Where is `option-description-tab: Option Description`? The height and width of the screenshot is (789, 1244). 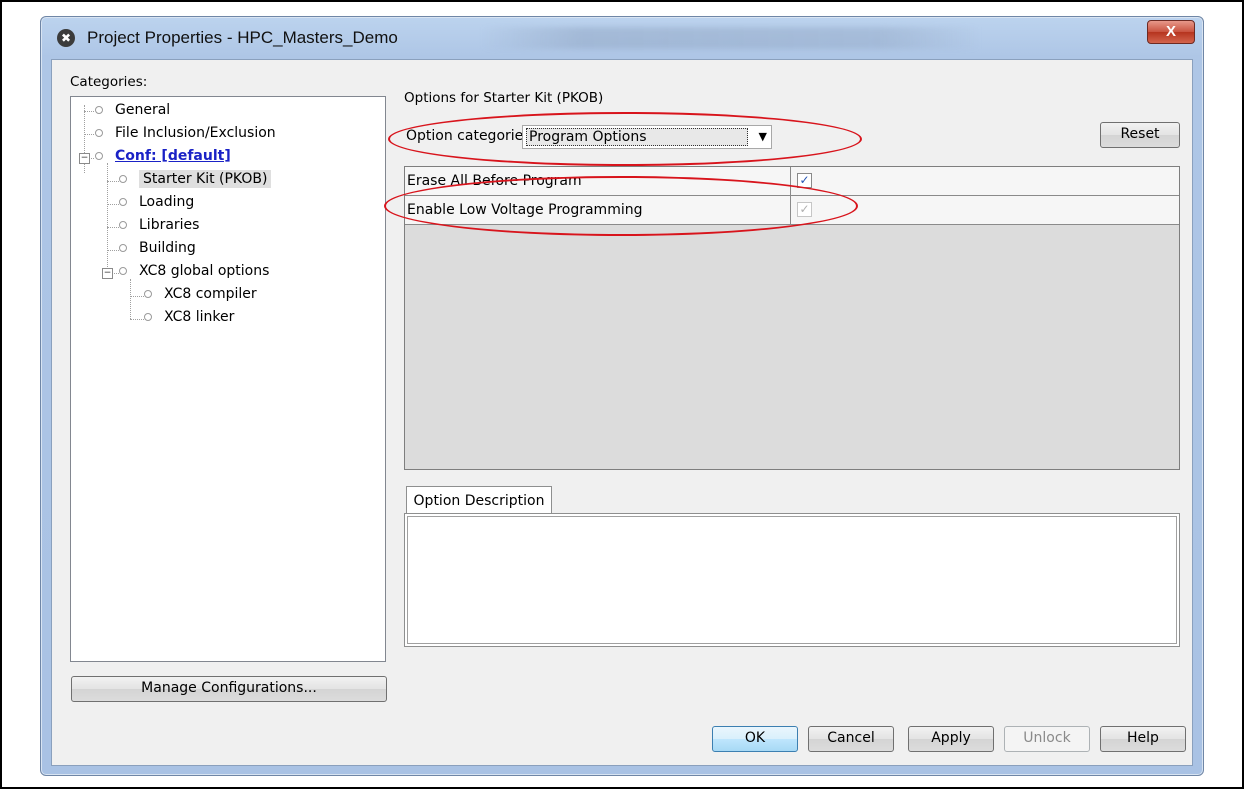
option-description-tab: Option Description is located at coordinates (479, 500).